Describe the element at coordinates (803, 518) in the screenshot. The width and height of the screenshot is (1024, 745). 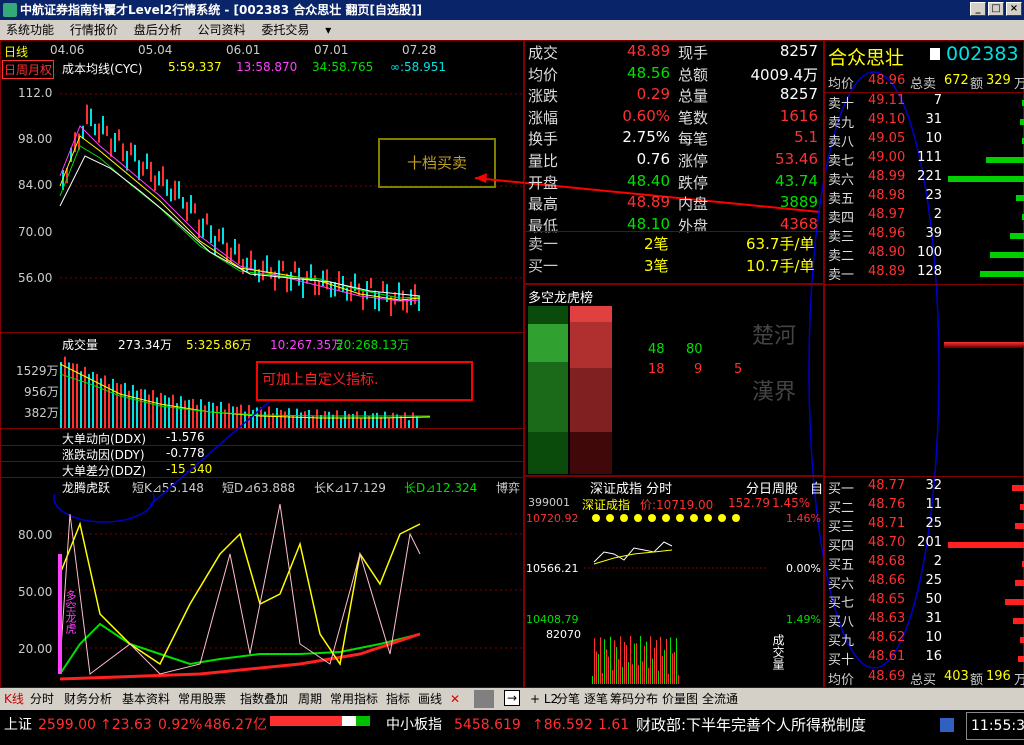
I see `mini-pcttick: 1.46%` at that location.